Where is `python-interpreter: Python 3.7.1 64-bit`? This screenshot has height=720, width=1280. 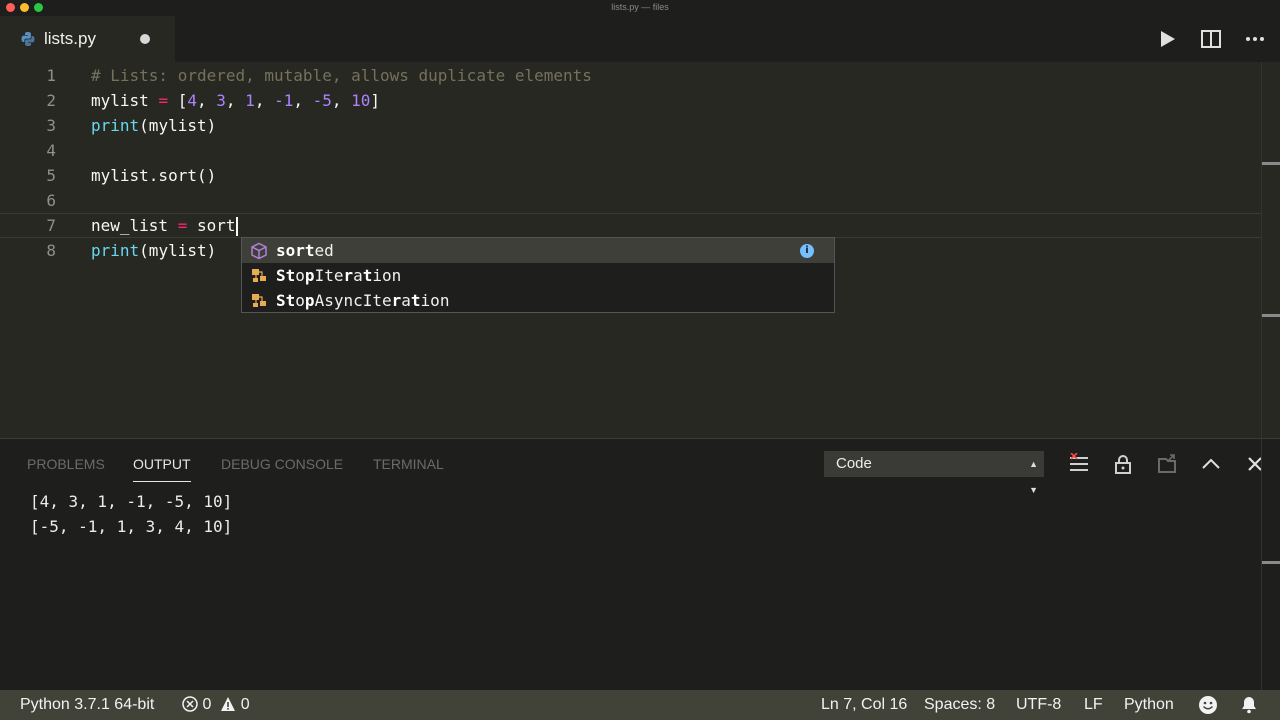 python-interpreter: Python 3.7.1 64-bit is located at coordinates (87, 705).